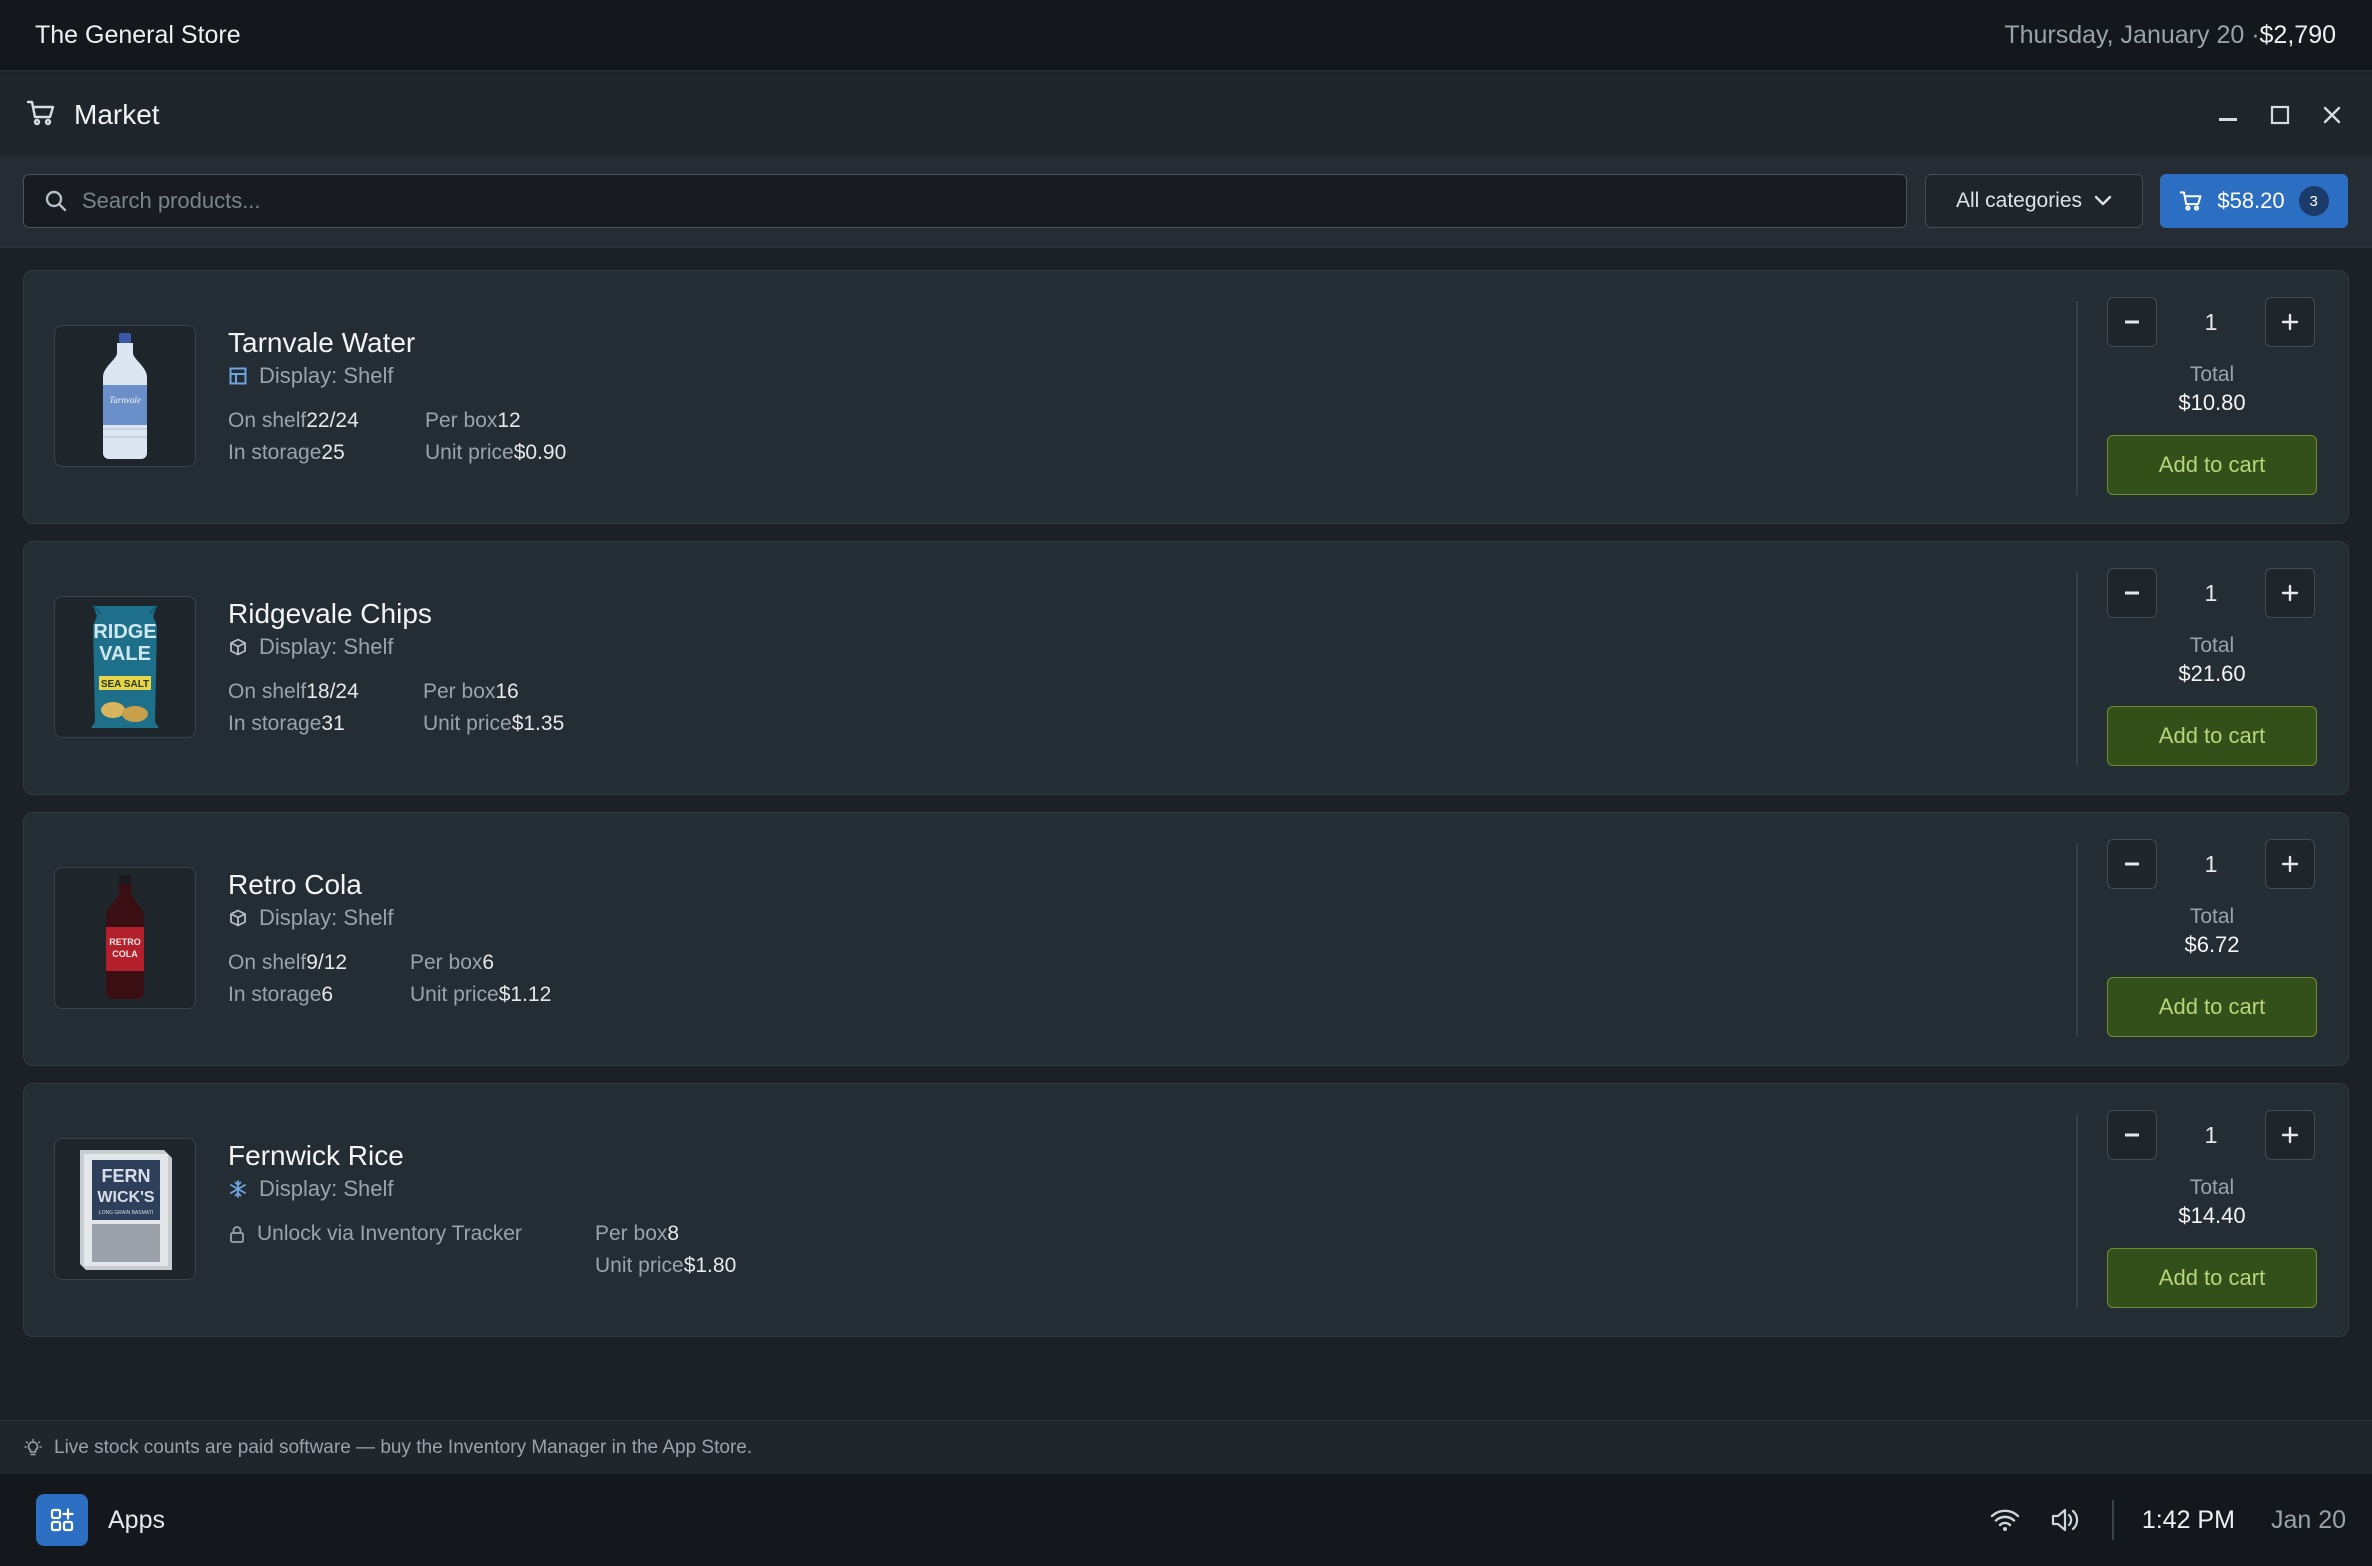  I want to click on tray-divider, so click(2113, 1520).